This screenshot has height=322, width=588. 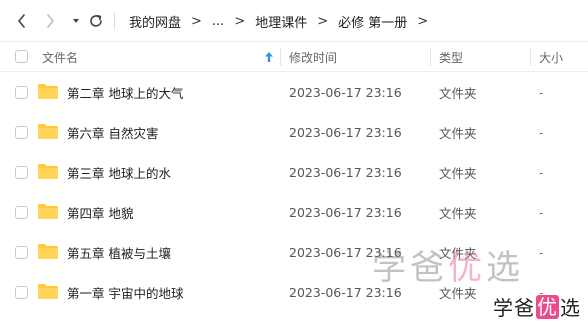 What do you see at coordinates (112, 132) in the screenshot?
I see `file-name: 第六章 自然灾害` at bounding box center [112, 132].